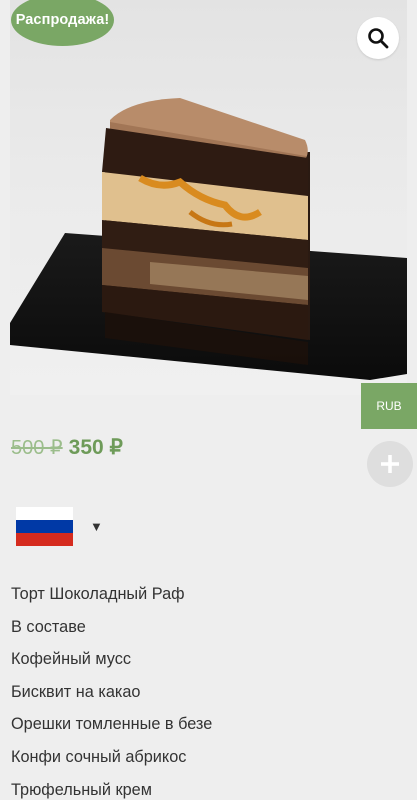 The image size is (417, 800). I want to click on description-line: Торт Шоколадный Раф, so click(98, 594).